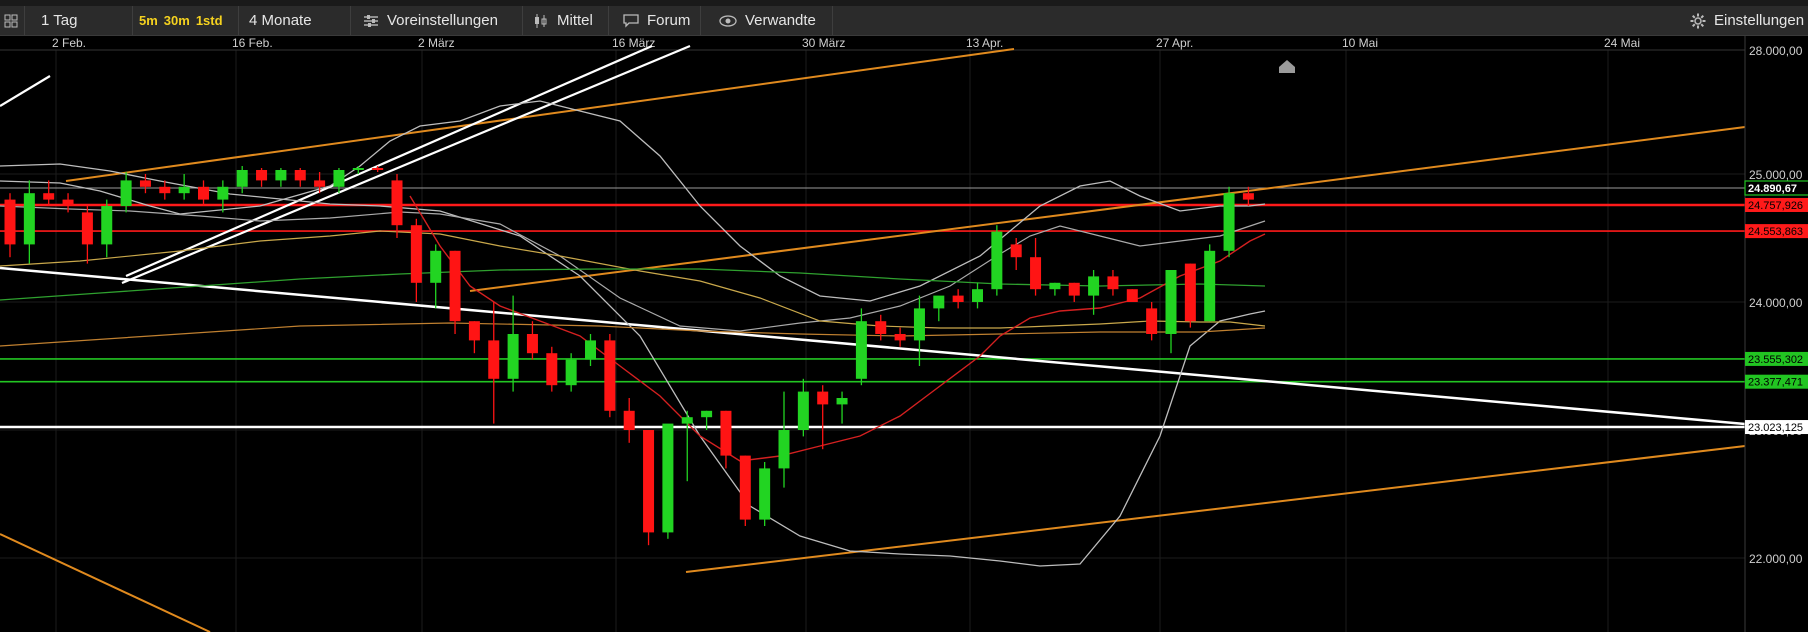 The width and height of the screenshot is (1808, 632). Describe the element at coordinates (1698, 21) in the screenshot. I see `gear-icon` at that location.